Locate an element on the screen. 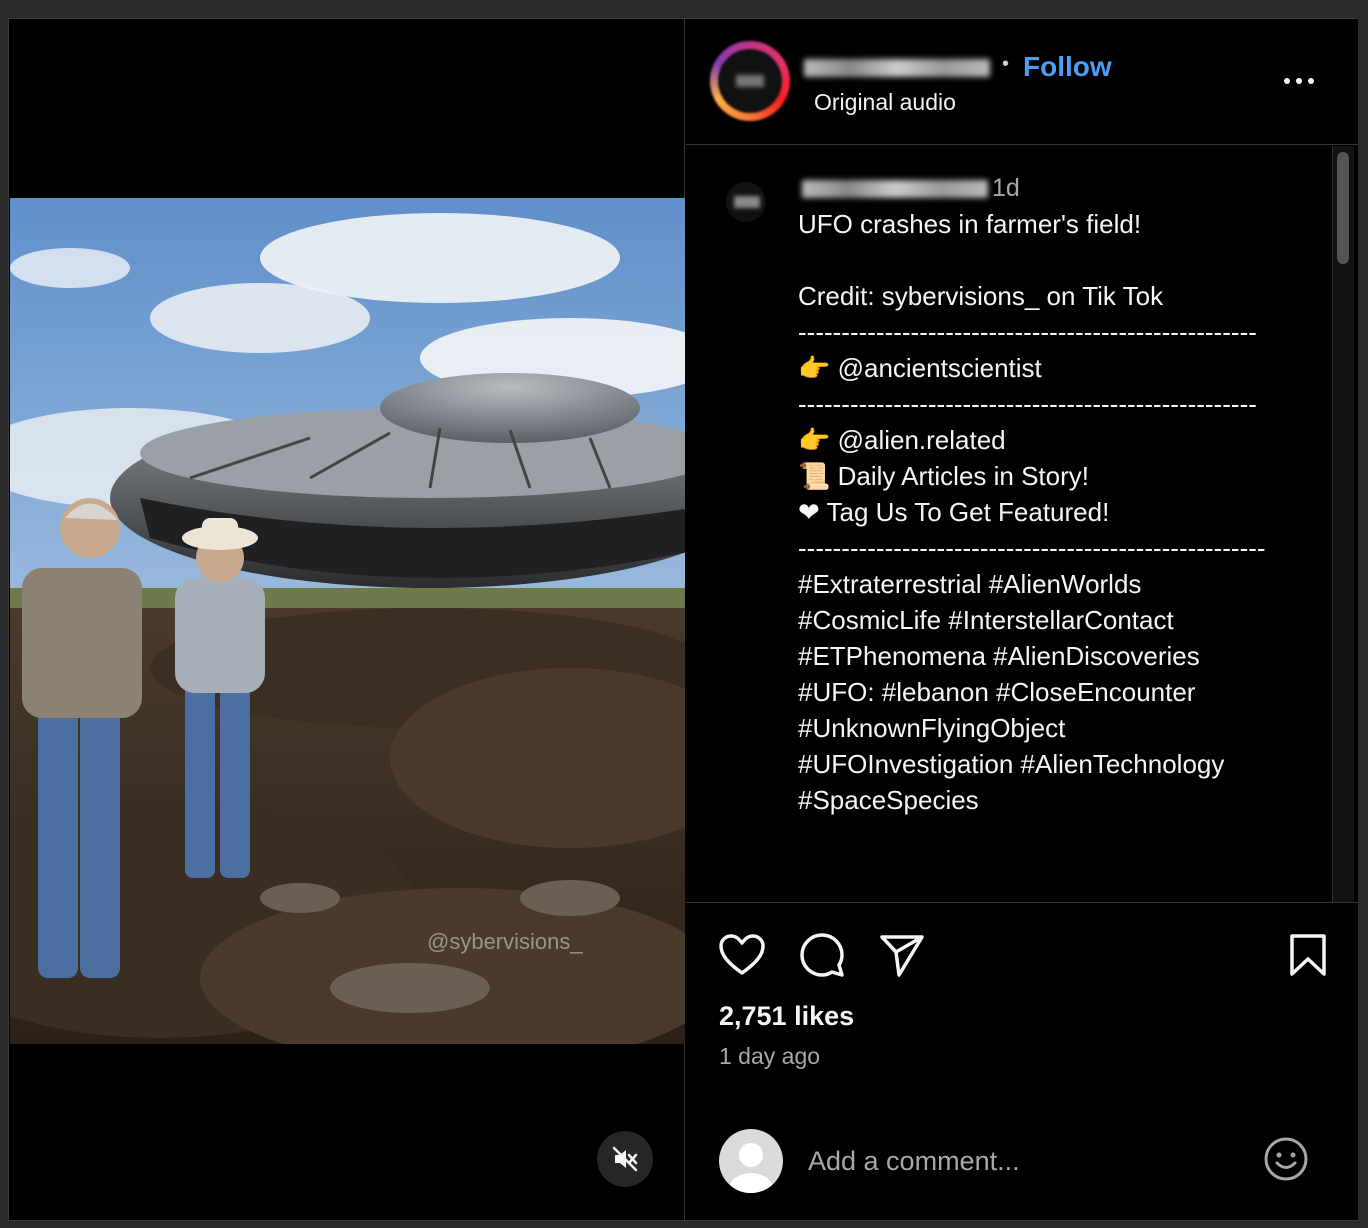 The height and width of the screenshot is (1228, 1368). caption-line: #SpaceSpecies is located at coordinates (1048, 800).